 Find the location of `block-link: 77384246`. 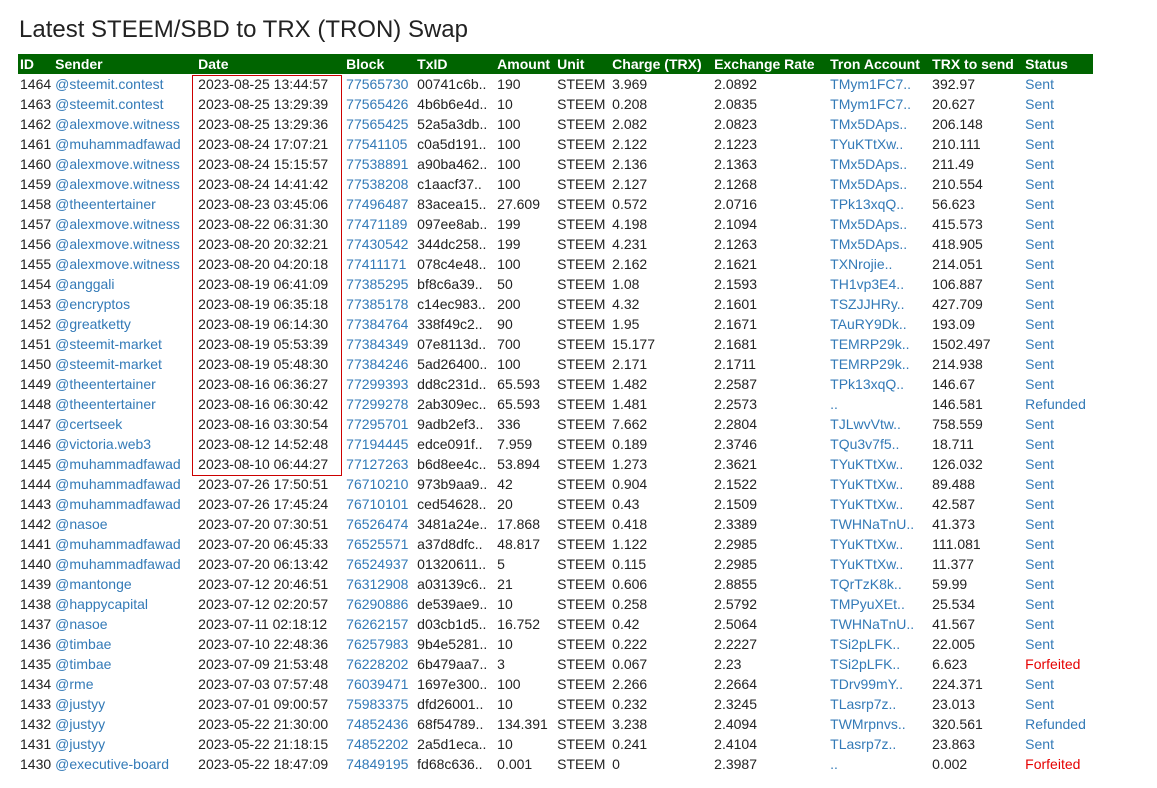

block-link: 77384246 is located at coordinates (377, 364).